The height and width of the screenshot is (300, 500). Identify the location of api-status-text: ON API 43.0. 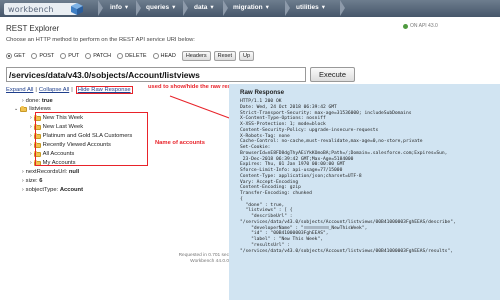
(424, 26).